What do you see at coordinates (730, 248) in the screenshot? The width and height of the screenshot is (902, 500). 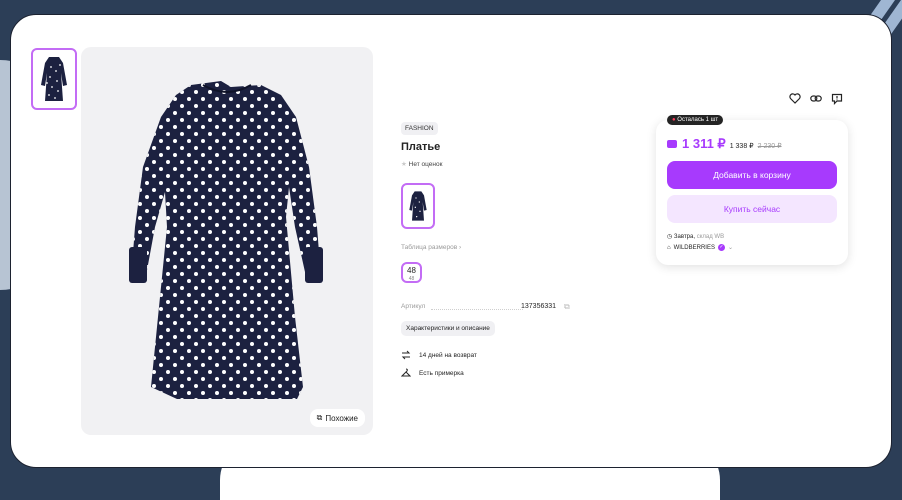 I see `chevron-down-icon: ⌄` at bounding box center [730, 248].